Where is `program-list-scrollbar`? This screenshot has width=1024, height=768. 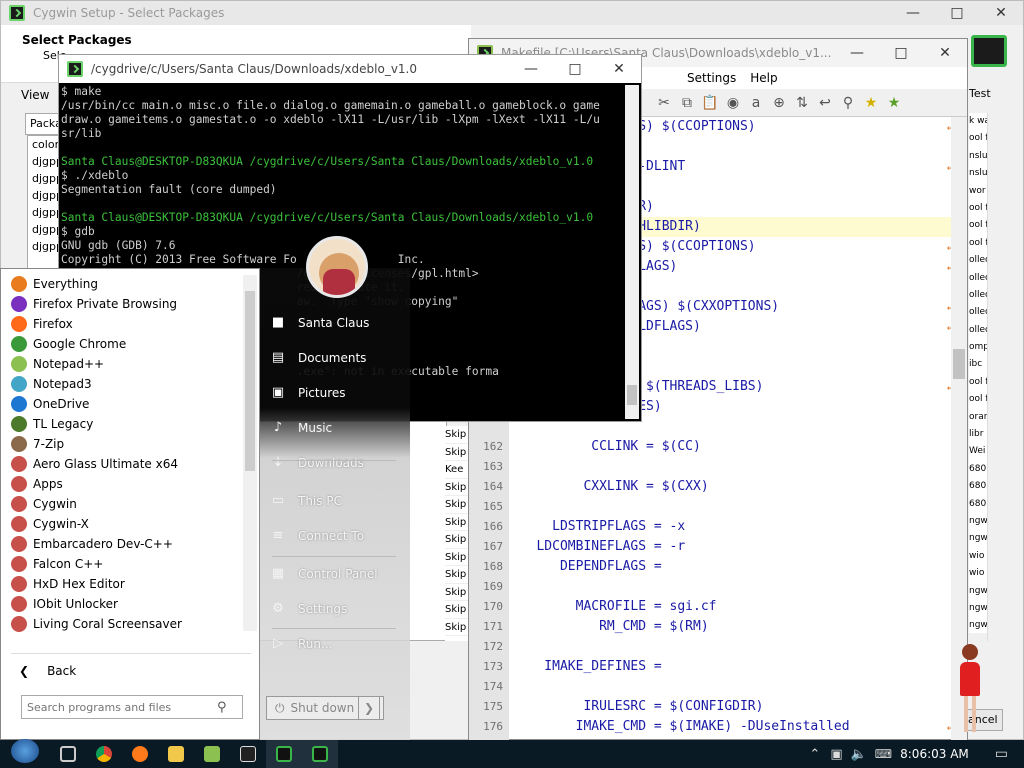 program-list-scrollbar is located at coordinates (250, 453).